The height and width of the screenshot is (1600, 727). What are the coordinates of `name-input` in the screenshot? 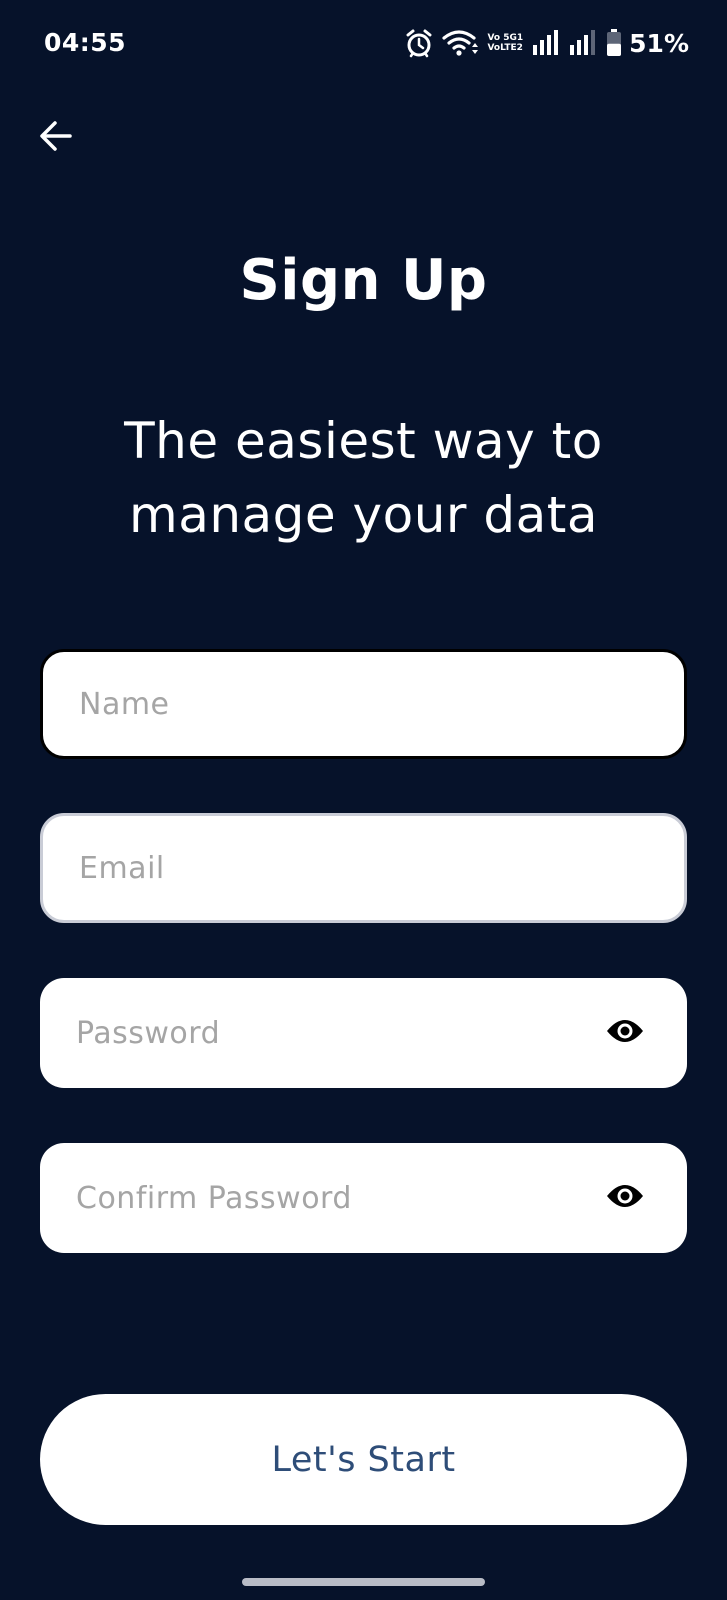 It's located at (361, 704).